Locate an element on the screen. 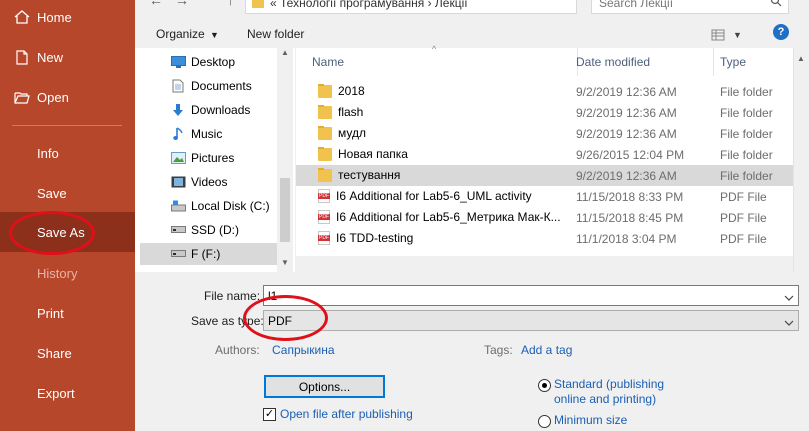 This screenshot has width=809, height=431. file-date: 9/26/2015 12:04 PM is located at coordinates (630, 155).